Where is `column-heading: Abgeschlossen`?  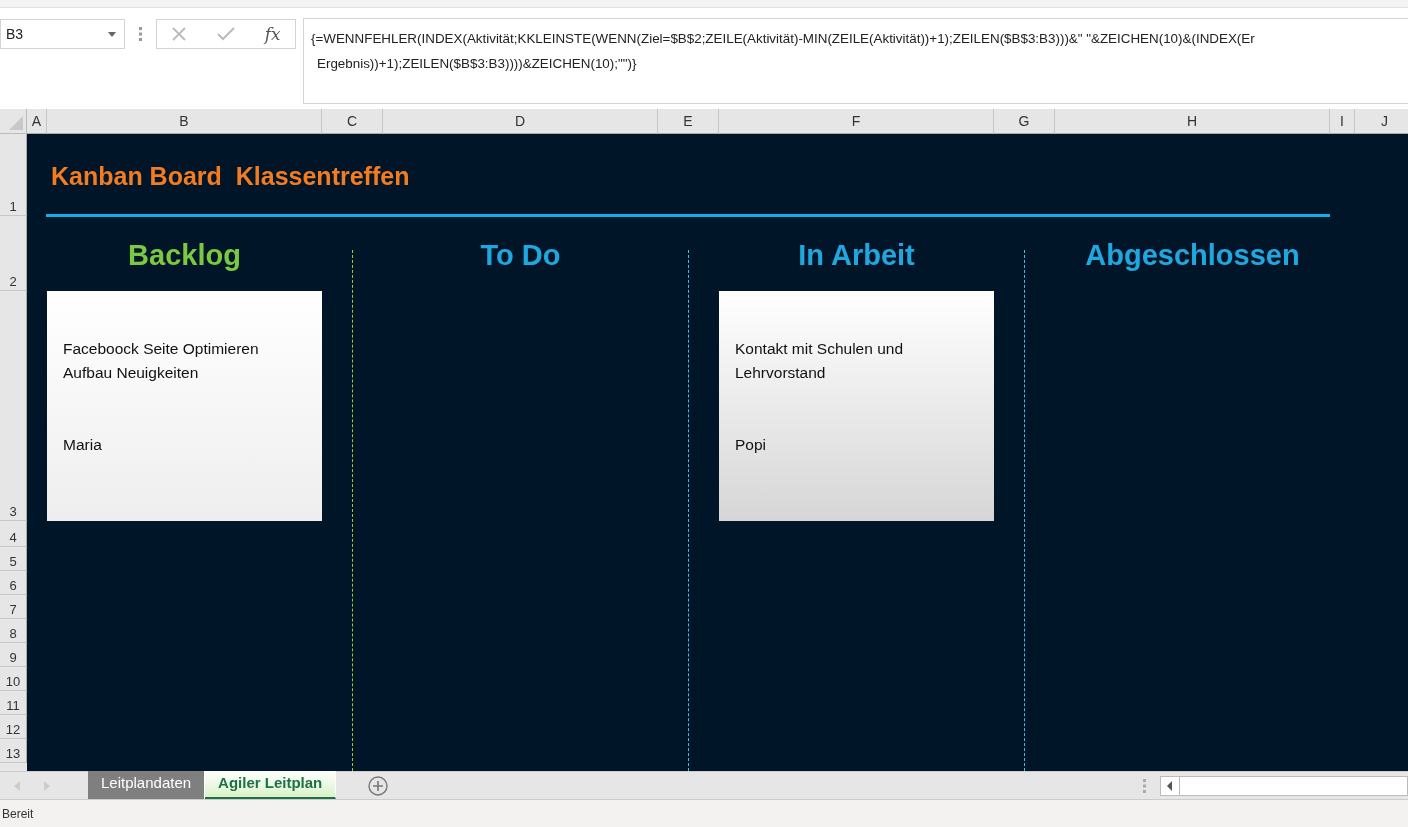 column-heading: Abgeschlossen is located at coordinates (1192, 255).